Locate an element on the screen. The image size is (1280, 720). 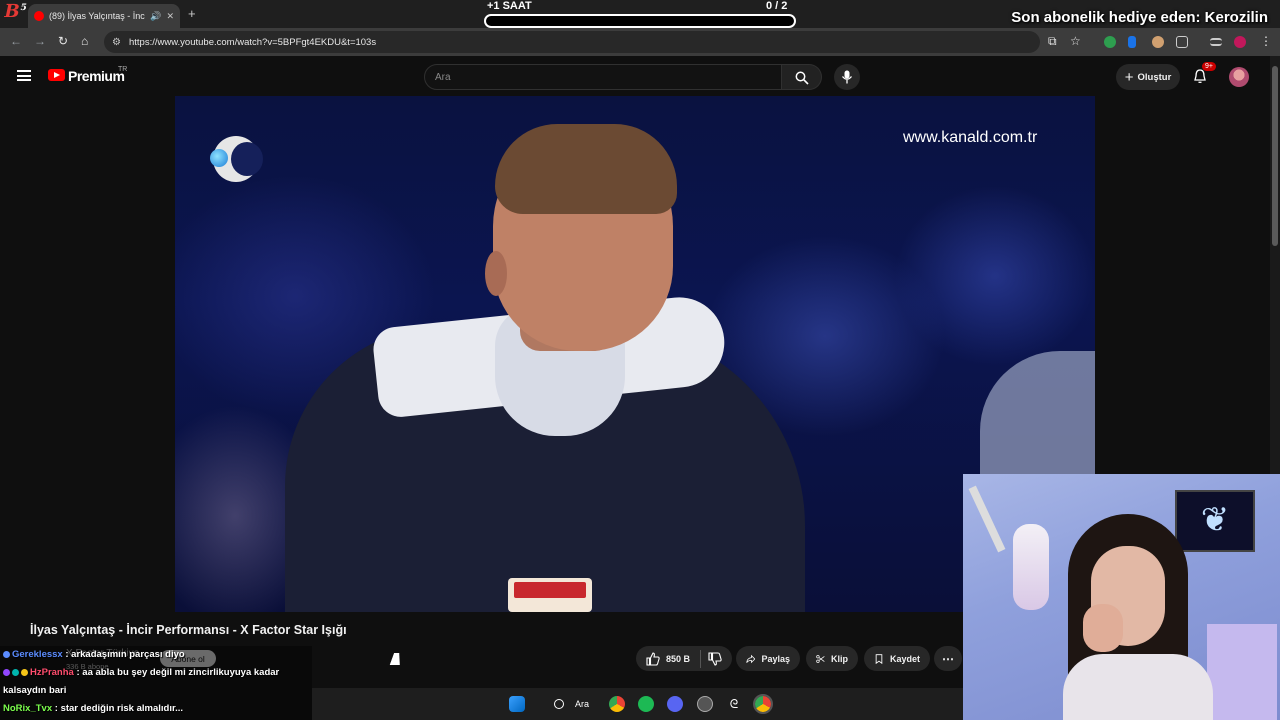
more-actions-button: ⋯ is located at coordinates (948, 658).